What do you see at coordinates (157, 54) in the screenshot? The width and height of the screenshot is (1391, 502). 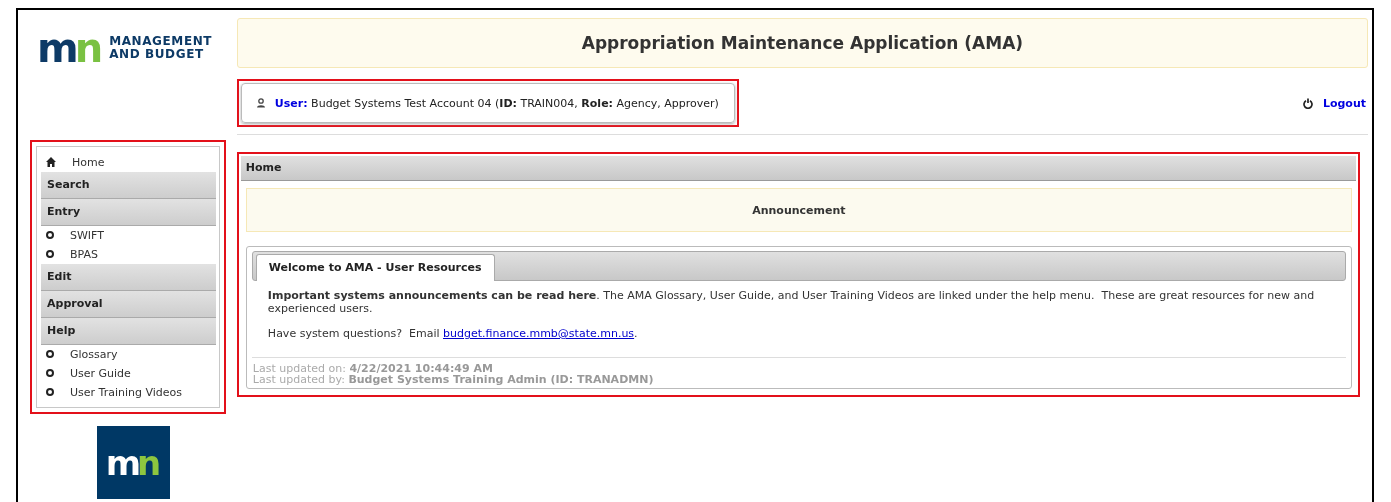 I see `logo-text: AND BUDGET` at bounding box center [157, 54].